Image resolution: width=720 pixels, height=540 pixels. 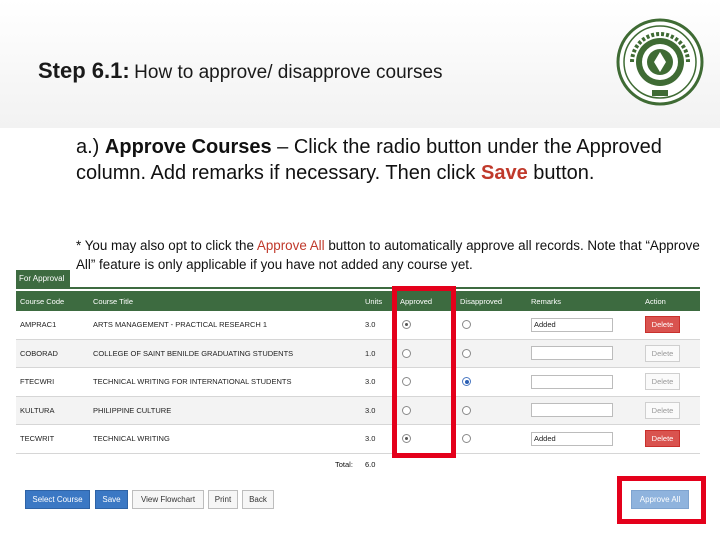 What do you see at coordinates (290, 245) in the screenshot?
I see `note-approve-all: Approve All` at bounding box center [290, 245].